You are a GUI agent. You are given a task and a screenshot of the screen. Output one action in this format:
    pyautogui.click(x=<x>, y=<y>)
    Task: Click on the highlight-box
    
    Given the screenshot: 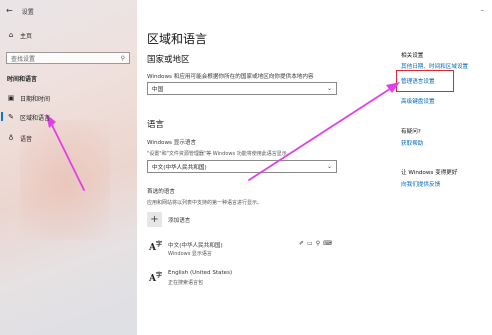 What is the action you would take?
    pyautogui.click(x=425, y=81)
    